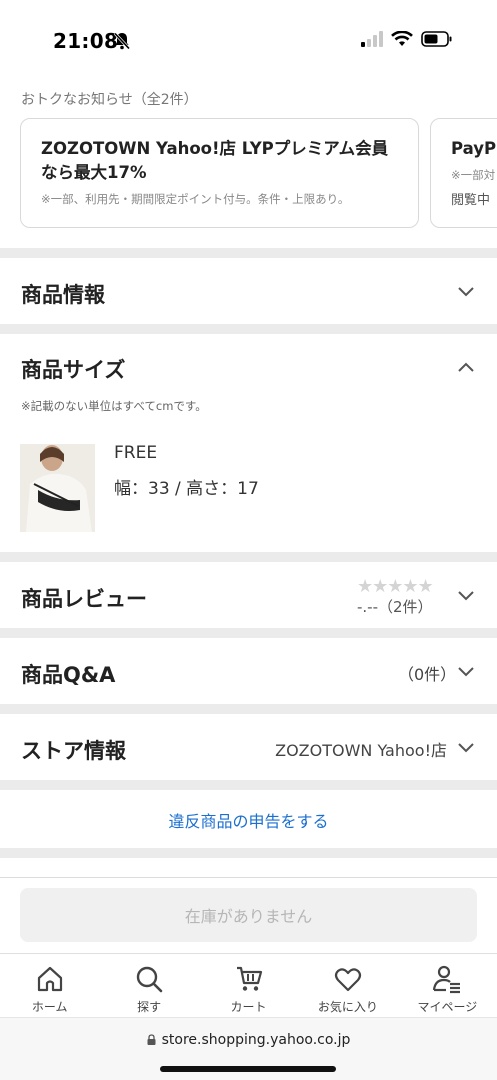  I want to click on status-bar: 21:08, so click(248, 41).